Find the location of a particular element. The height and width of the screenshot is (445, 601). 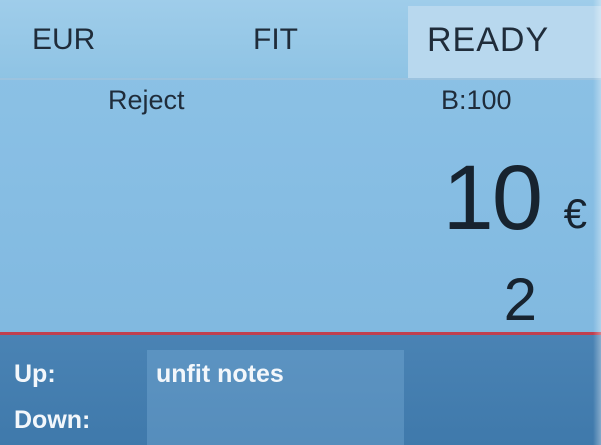

reject-label: Reject is located at coordinates (146, 100).